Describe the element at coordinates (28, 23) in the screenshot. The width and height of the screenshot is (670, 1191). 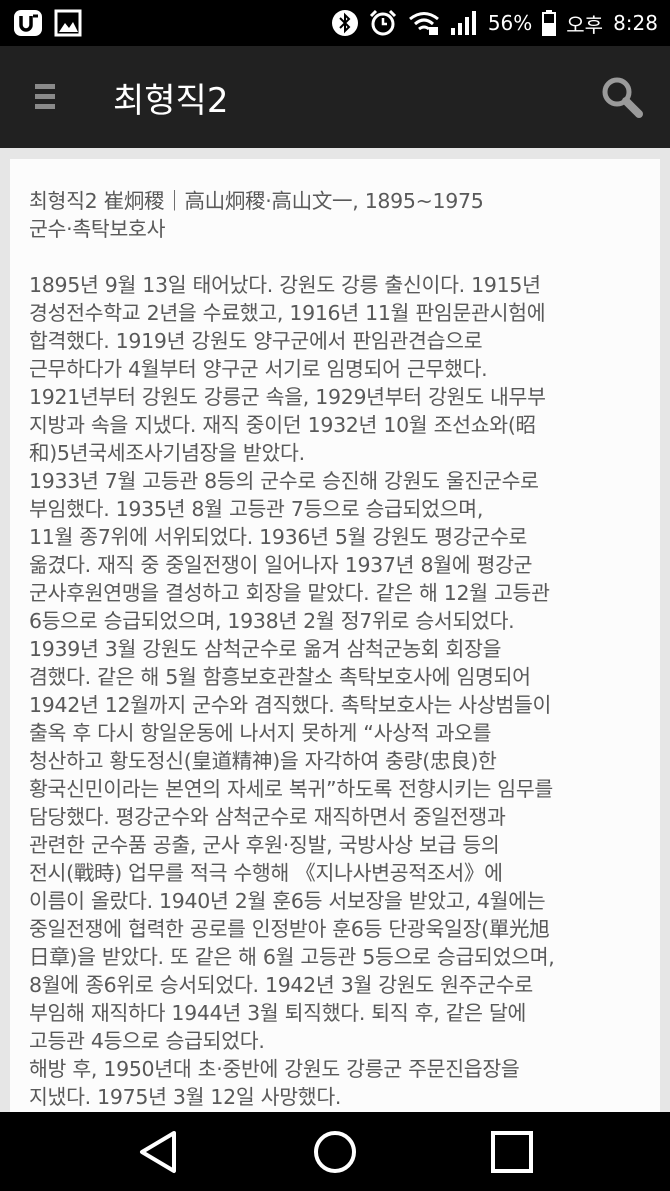
I see `app-notification-icon` at that location.